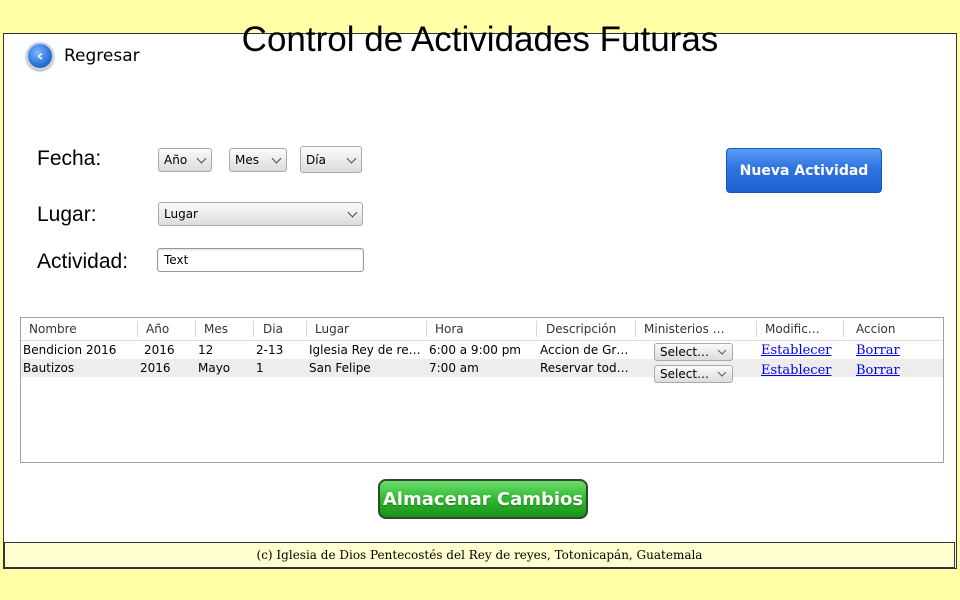 The image size is (960, 600). What do you see at coordinates (49, 368) in the screenshot?
I see `cell-nombre: Bautizos` at bounding box center [49, 368].